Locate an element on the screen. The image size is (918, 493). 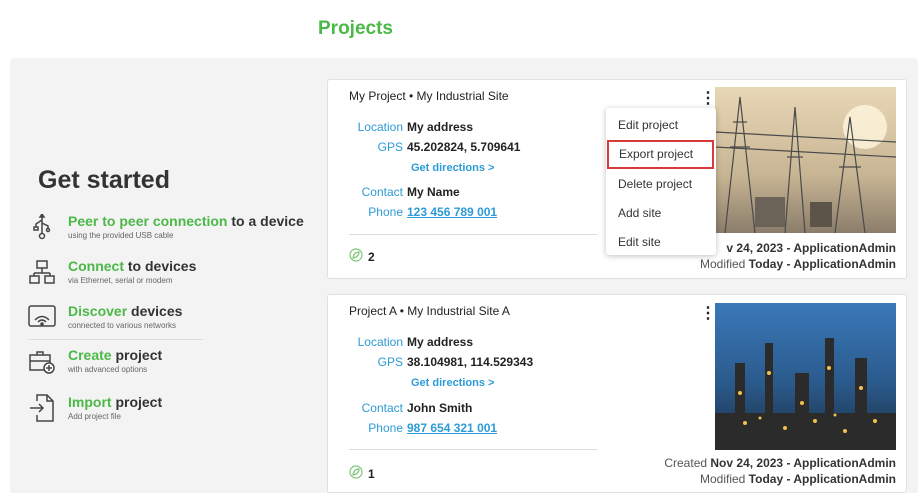
site-count-value: 2 is located at coordinates (371, 256).